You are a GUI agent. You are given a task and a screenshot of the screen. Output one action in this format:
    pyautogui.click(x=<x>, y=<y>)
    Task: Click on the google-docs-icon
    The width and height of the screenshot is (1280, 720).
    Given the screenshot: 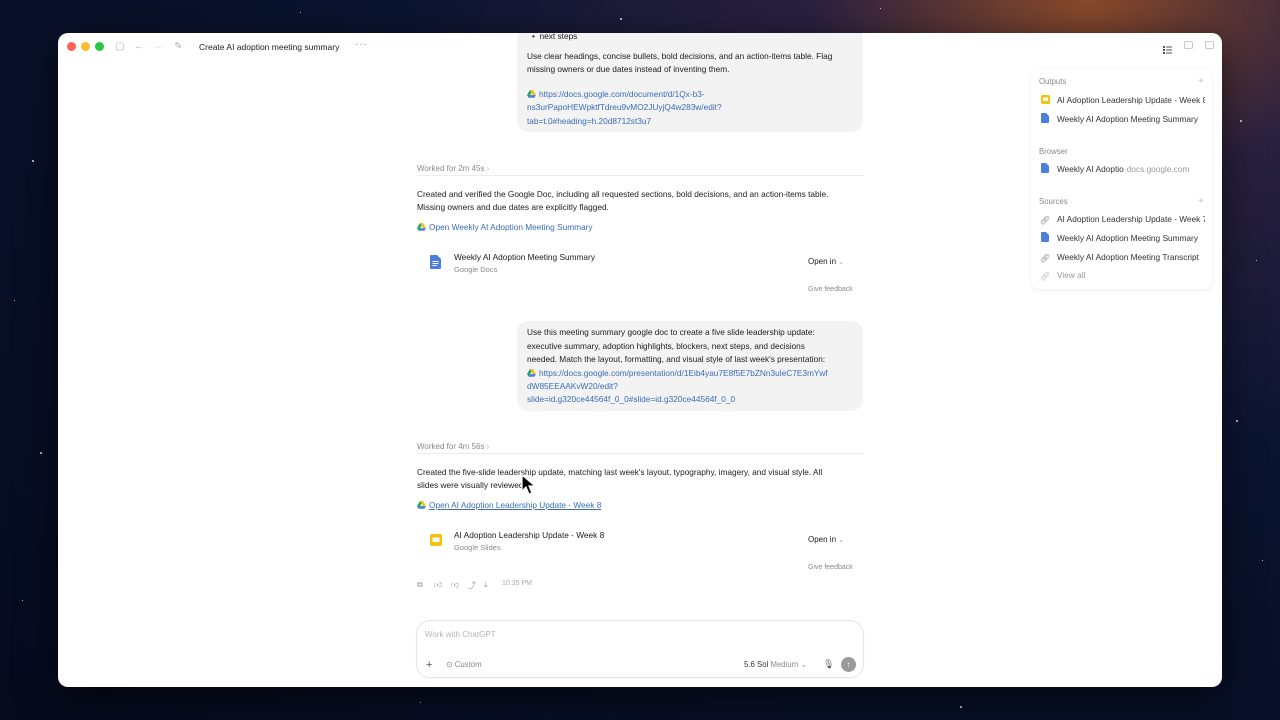 What is the action you would take?
    pyautogui.click(x=435, y=262)
    